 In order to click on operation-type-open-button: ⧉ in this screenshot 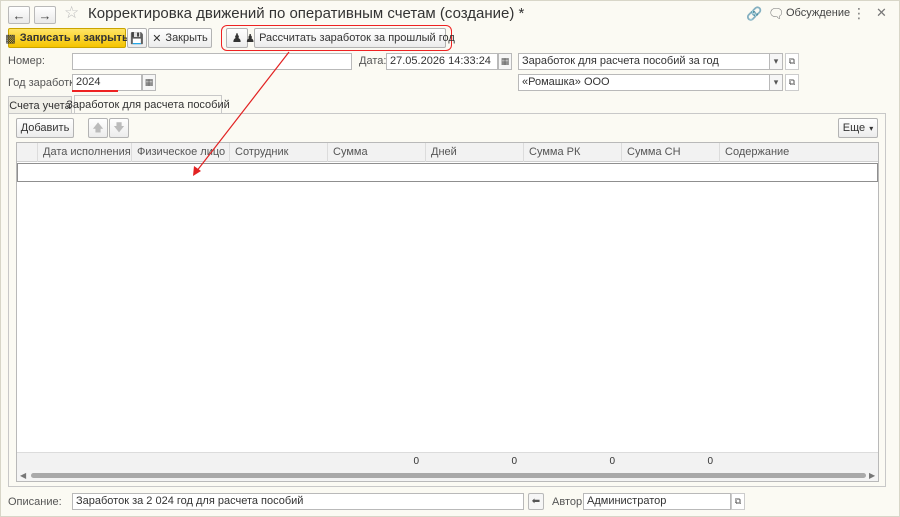, I will do `click(792, 61)`.